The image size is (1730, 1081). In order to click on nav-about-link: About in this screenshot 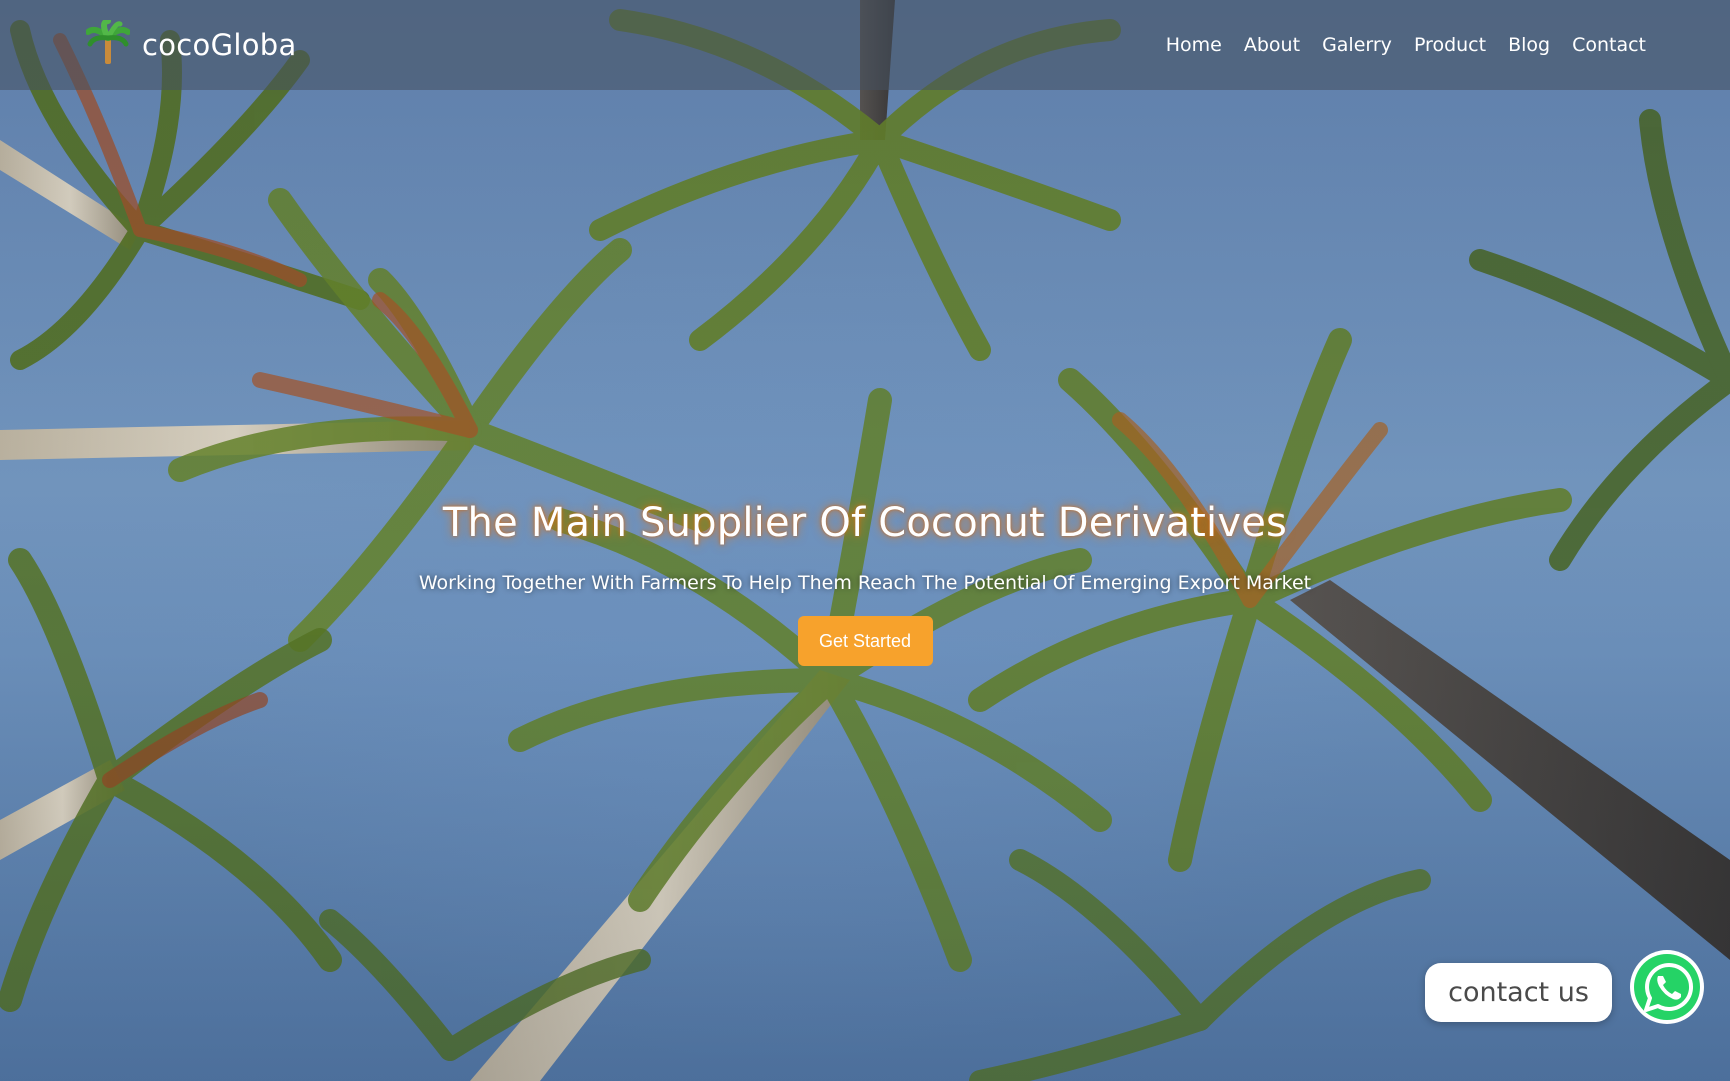, I will do `click(1272, 45)`.